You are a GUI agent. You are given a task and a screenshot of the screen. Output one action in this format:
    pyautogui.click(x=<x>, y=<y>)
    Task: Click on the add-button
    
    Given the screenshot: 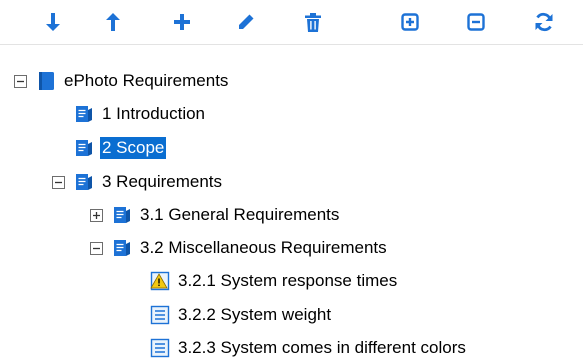 What is the action you would take?
    pyautogui.click(x=182, y=22)
    